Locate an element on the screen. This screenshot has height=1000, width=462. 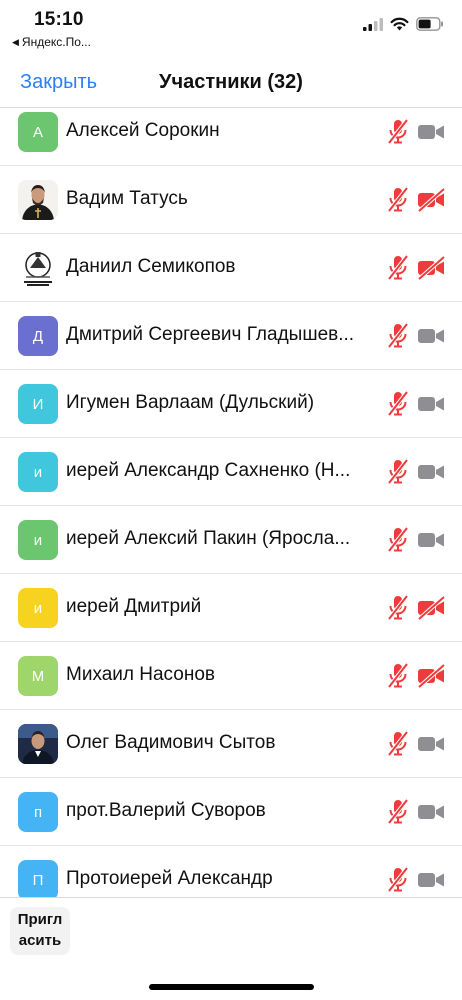
participant-name: Игумен Варлаам (Дульский) is located at coordinates (190, 402).